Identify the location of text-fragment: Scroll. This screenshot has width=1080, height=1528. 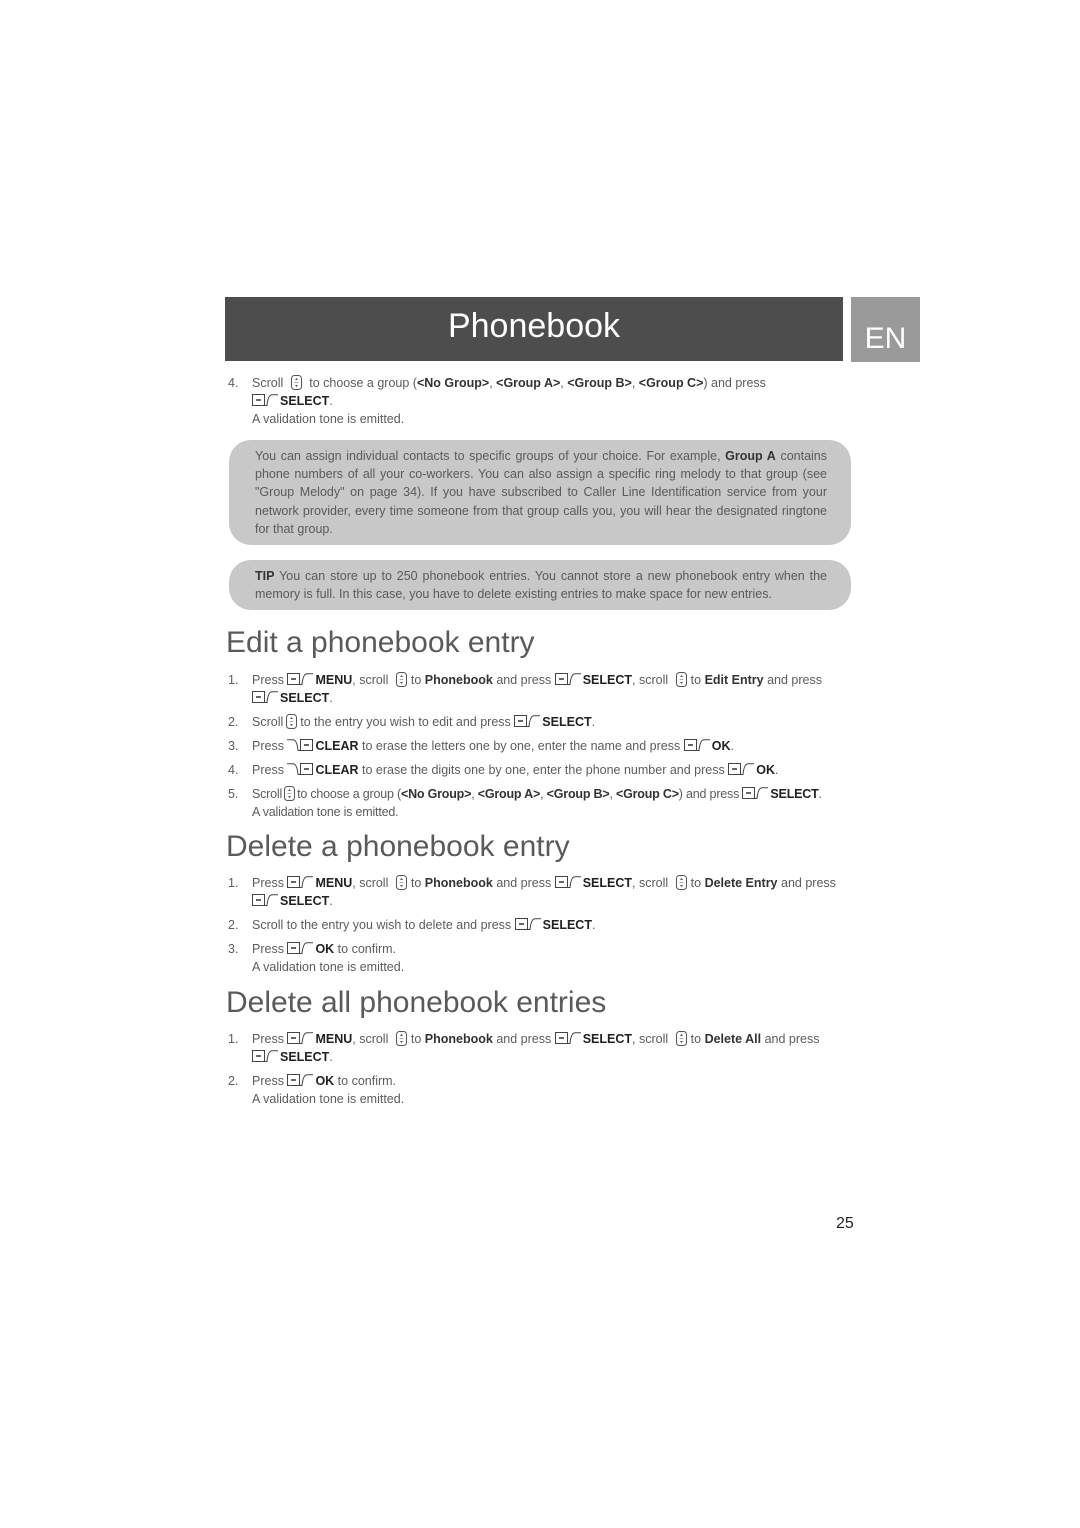
(267, 794).